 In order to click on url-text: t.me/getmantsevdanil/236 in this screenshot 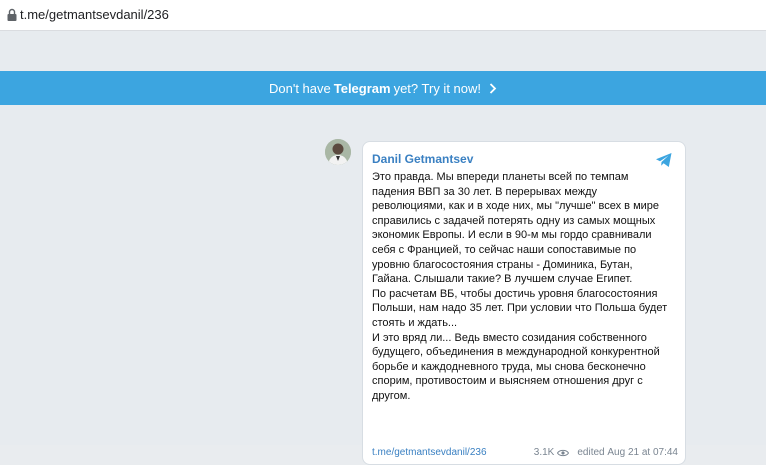, I will do `click(94, 14)`.